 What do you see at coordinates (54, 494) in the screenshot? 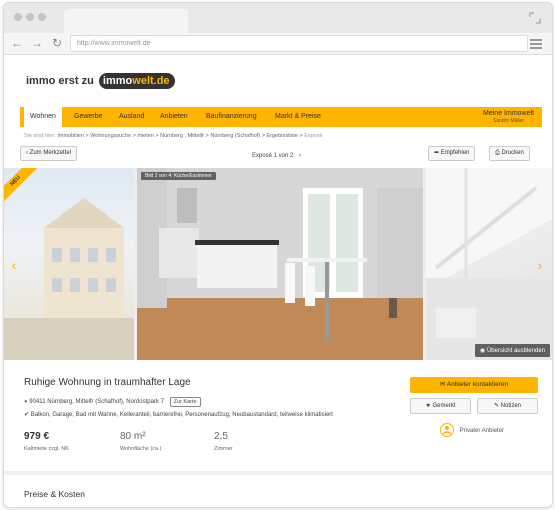
I see `section-title: Preise & Kosten` at bounding box center [54, 494].